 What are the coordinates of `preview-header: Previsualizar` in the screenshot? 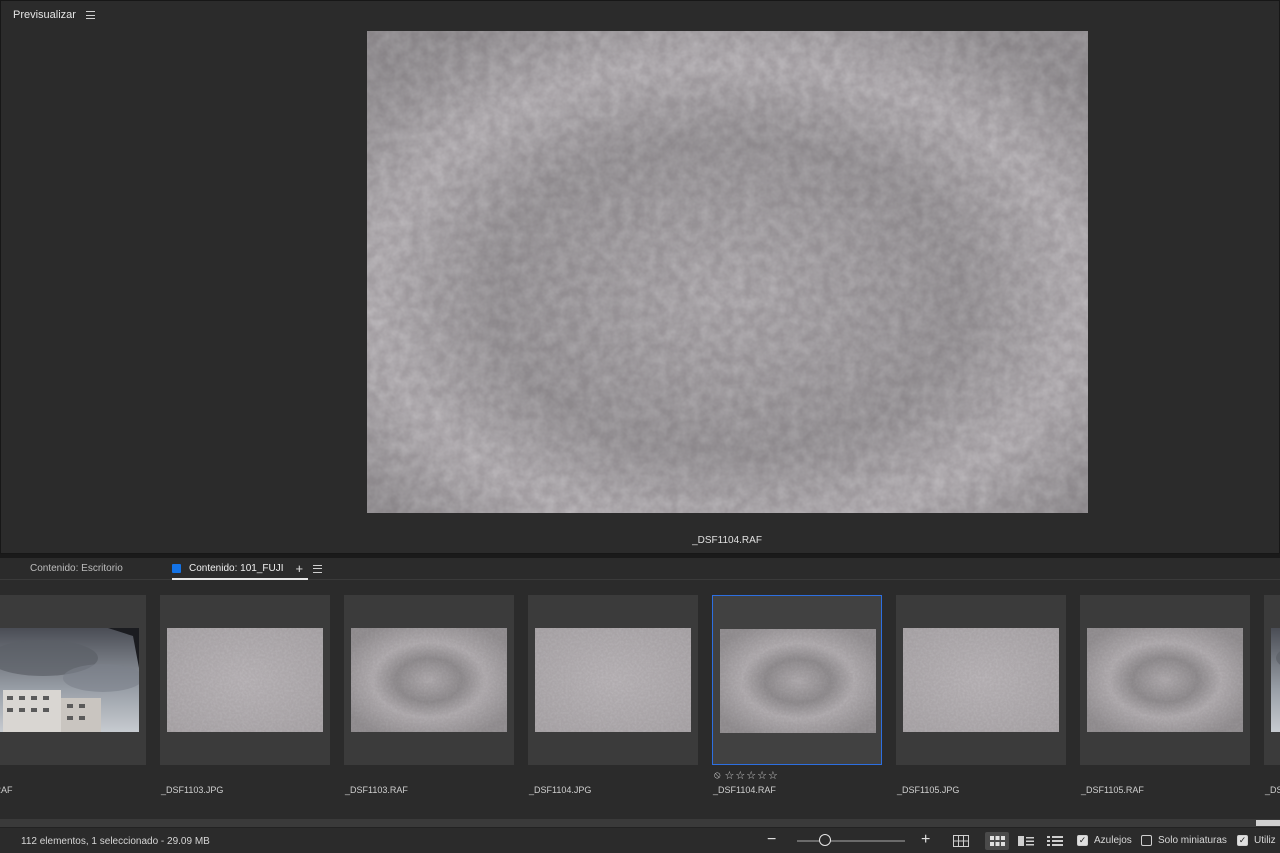 It's located at (54, 15).